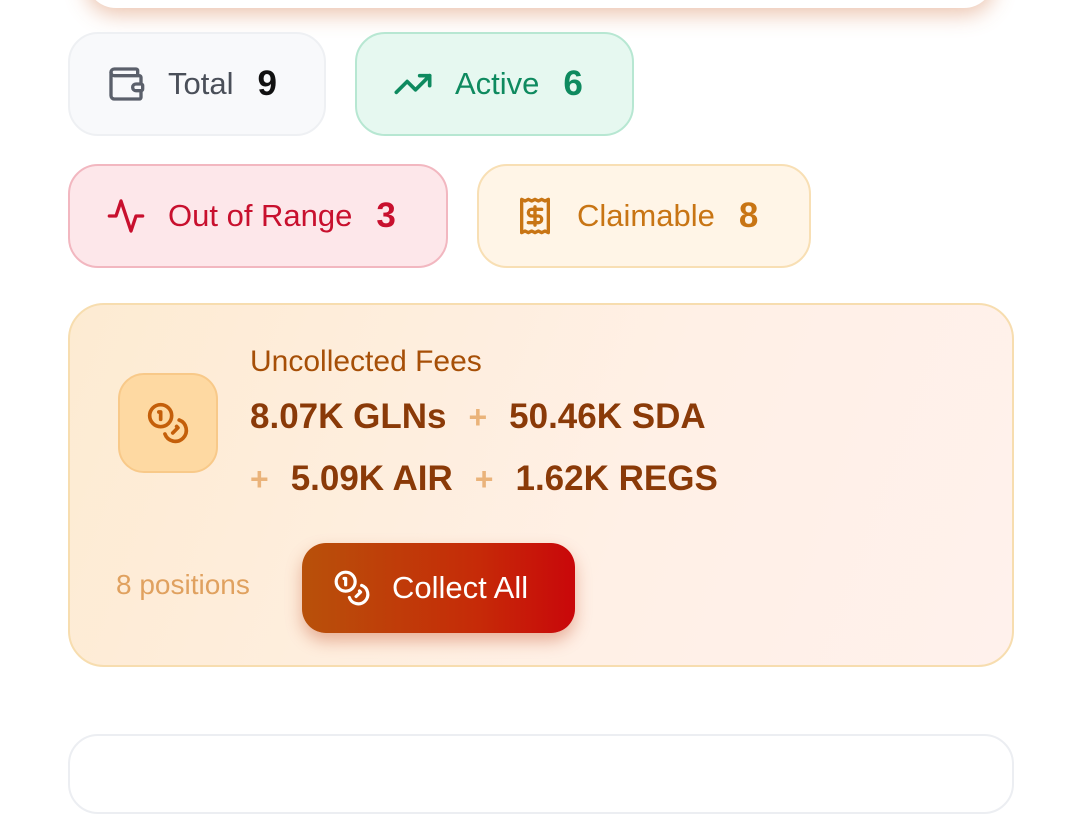 The height and width of the screenshot is (814, 1080). I want to click on trending-up-icon, so click(413, 84).